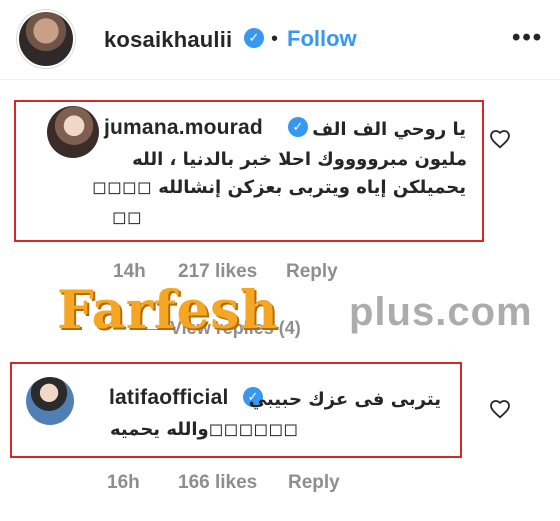 The image size is (560, 521). I want to click on post-author-username: kosaikhaulii, so click(168, 40).